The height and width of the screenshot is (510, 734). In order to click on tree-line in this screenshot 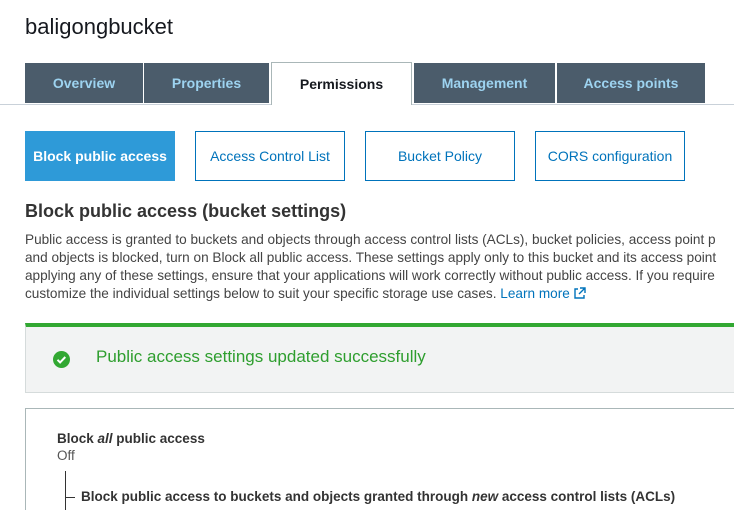, I will do `click(65, 490)`.